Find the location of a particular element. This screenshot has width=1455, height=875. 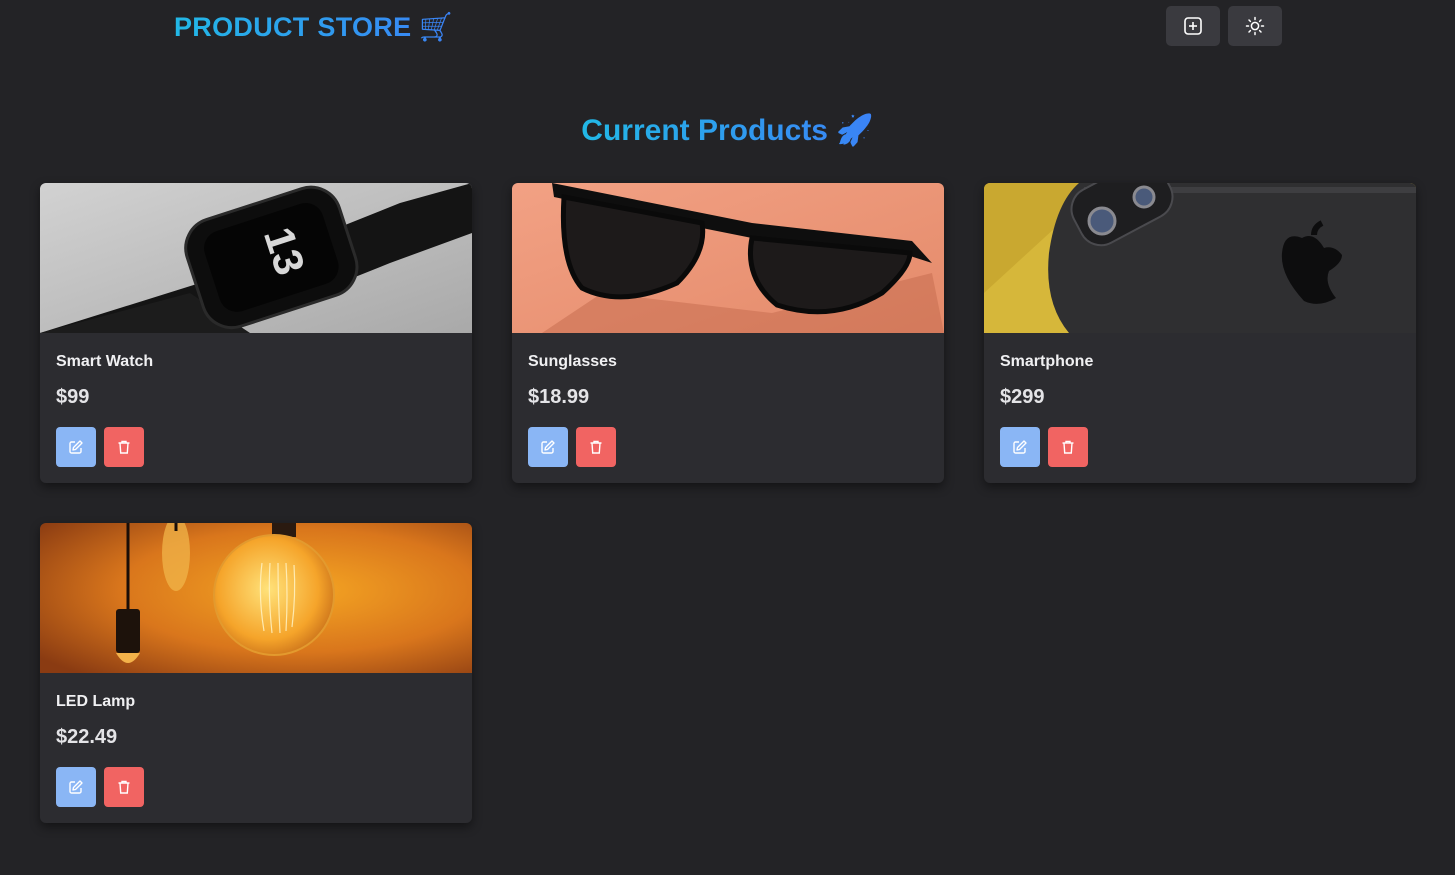

product-card: Sunglasses $18.99 is located at coordinates (728, 333).